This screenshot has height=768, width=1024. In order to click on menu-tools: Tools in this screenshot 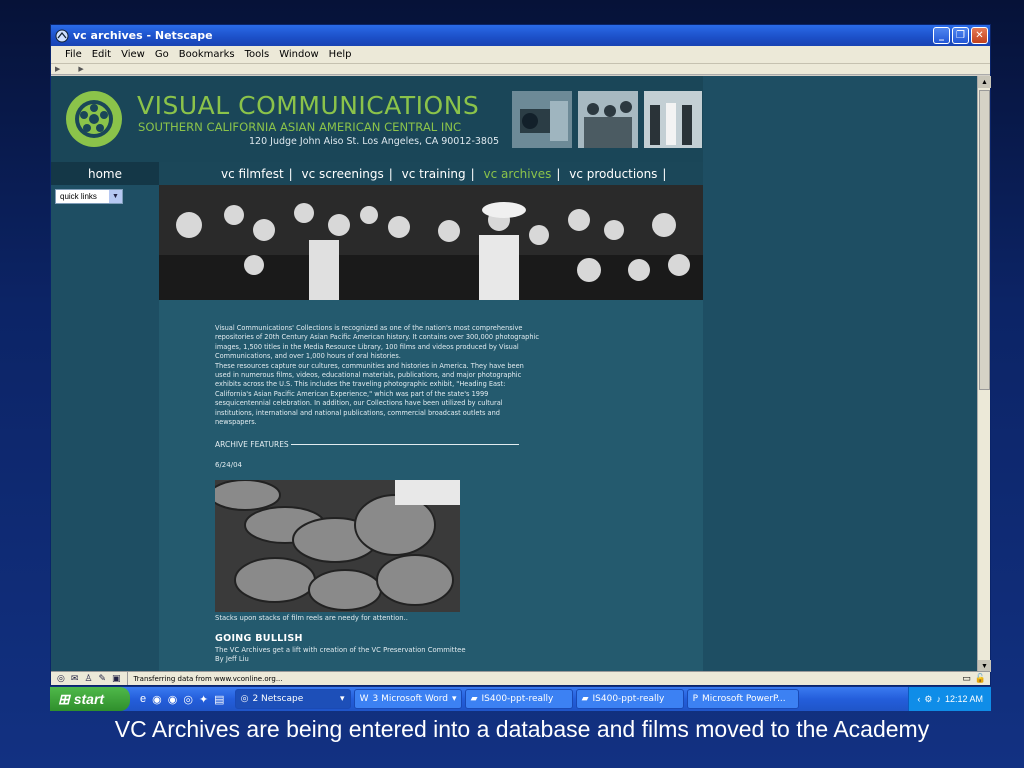, I will do `click(257, 54)`.